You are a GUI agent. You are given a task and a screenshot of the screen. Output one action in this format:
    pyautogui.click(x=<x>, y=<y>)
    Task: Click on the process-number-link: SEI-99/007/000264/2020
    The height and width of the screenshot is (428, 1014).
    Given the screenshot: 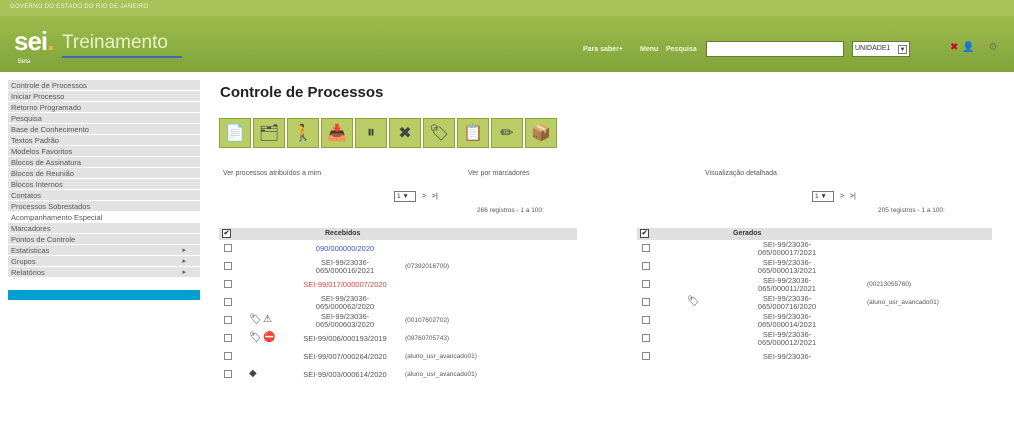 What is the action you would take?
    pyautogui.click(x=345, y=357)
    